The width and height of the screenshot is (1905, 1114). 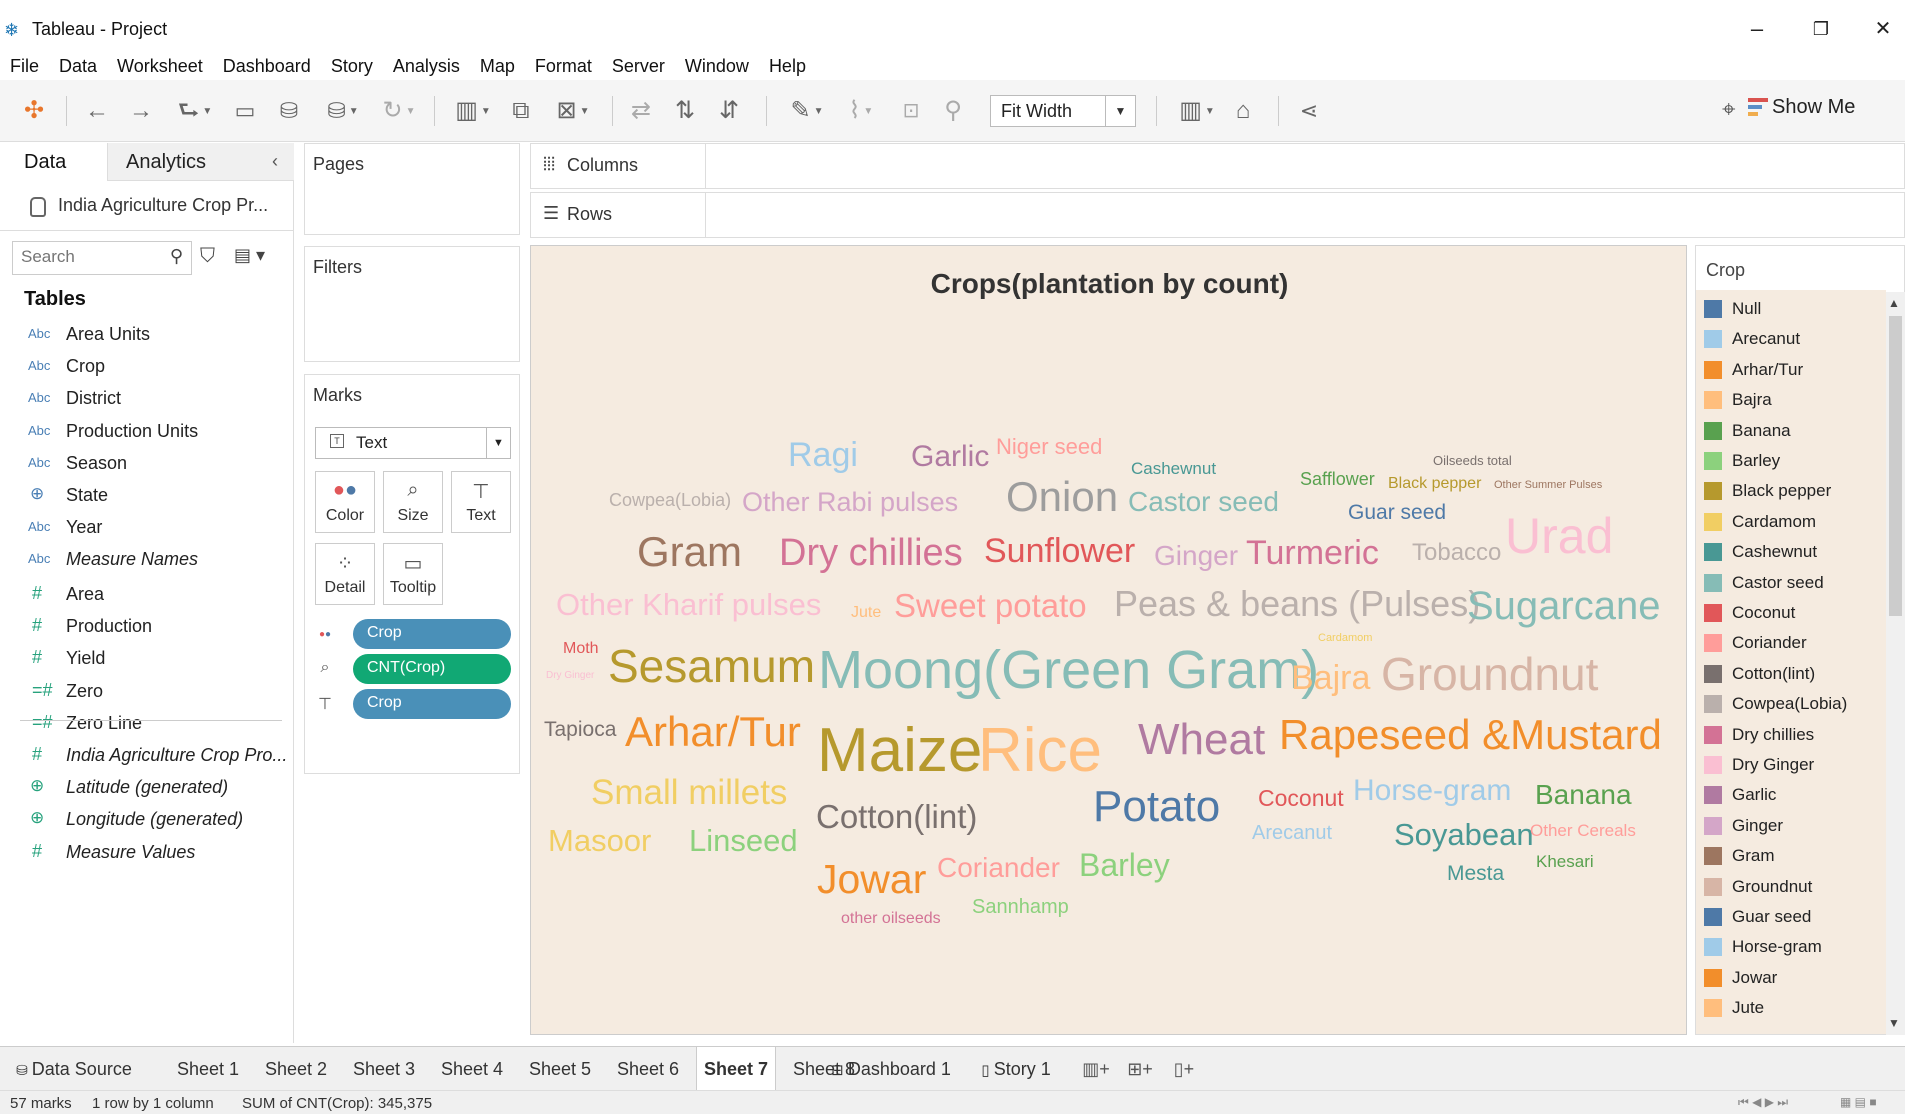 I want to click on legend-item: Banana, so click(x=1794, y=433).